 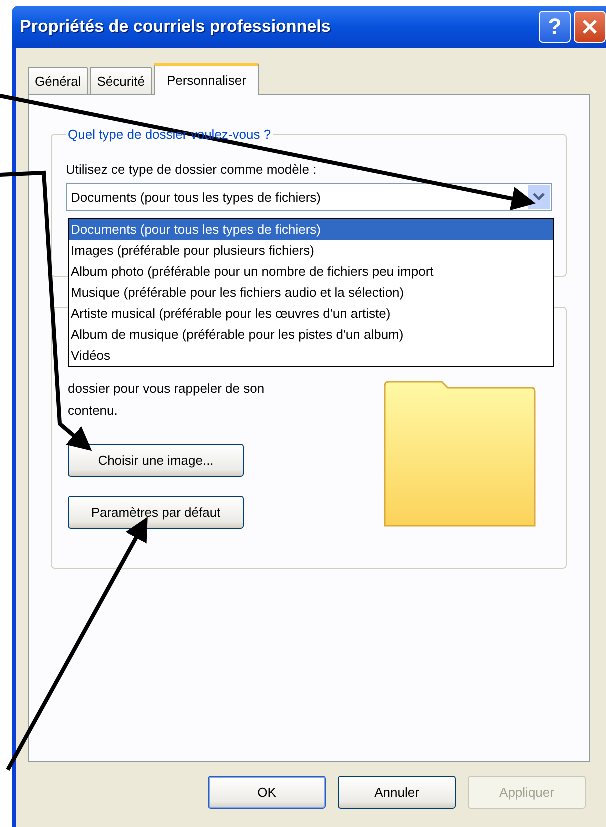 I want to click on help-button: ?, so click(x=555, y=27).